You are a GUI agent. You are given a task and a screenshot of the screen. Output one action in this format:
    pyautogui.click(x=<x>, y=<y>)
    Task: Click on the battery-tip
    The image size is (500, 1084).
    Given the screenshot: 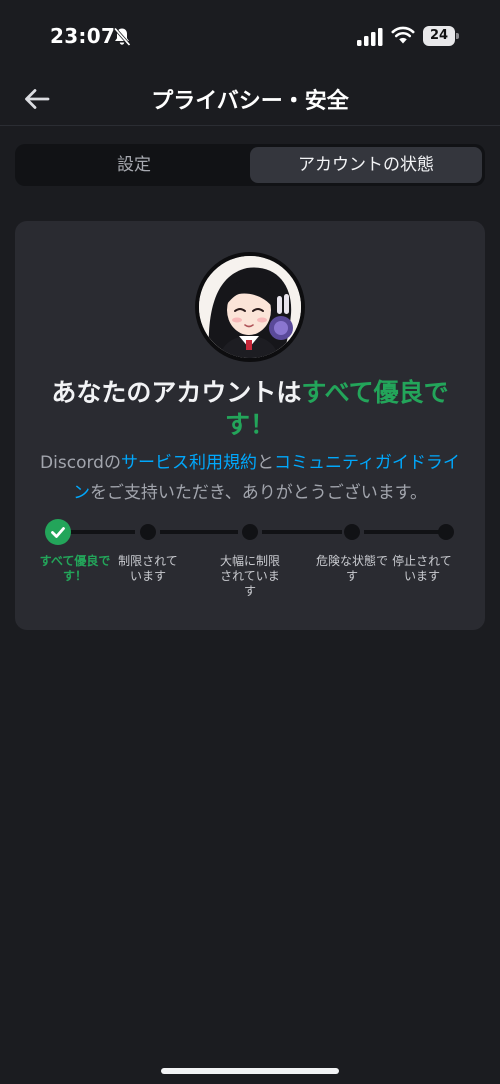 What is the action you would take?
    pyautogui.click(x=457, y=36)
    